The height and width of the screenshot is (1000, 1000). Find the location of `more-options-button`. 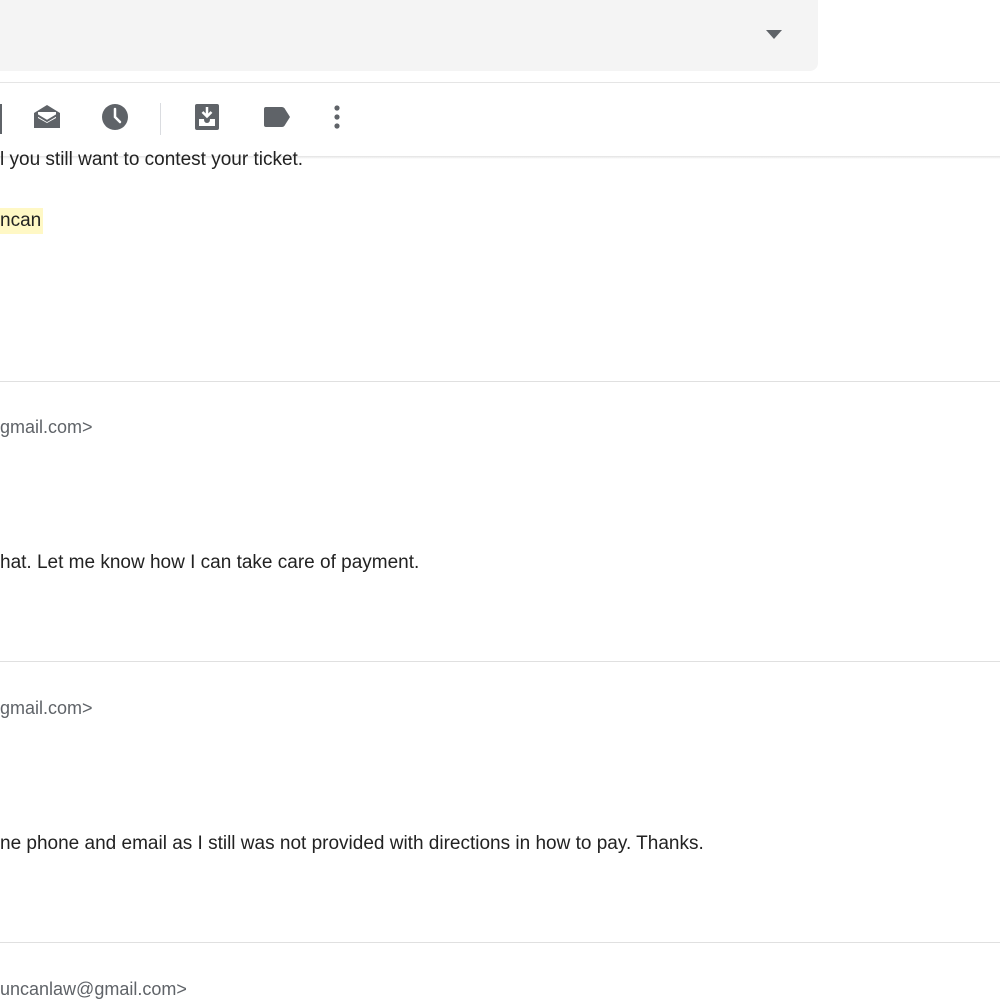

more-options-button is located at coordinates (337, 119).